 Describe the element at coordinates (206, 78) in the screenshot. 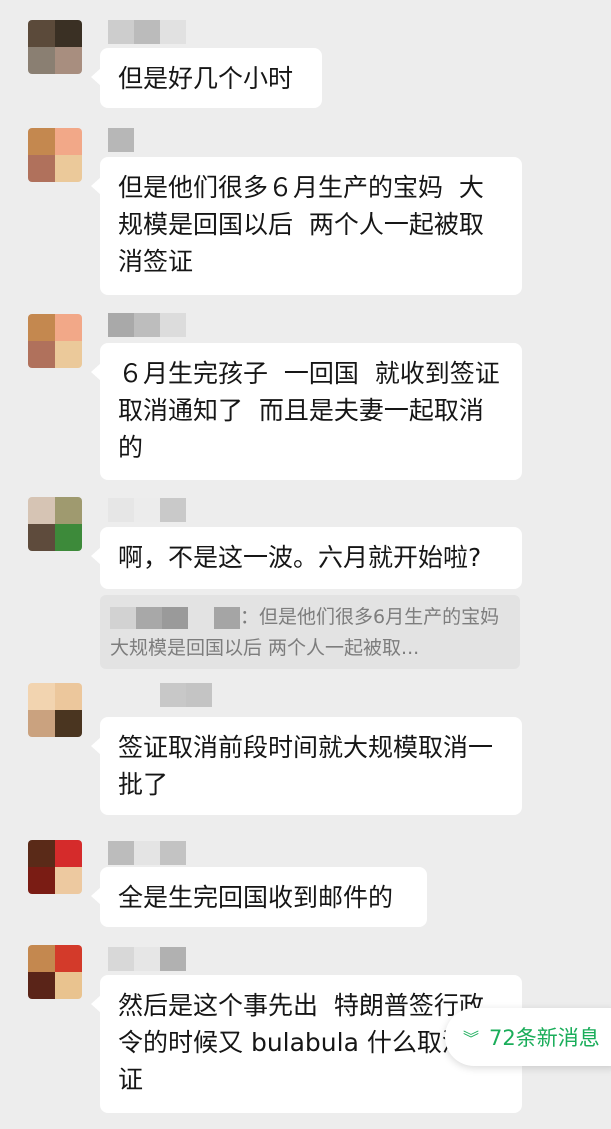

I see `message-bubble: 但是好几个小时` at that location.